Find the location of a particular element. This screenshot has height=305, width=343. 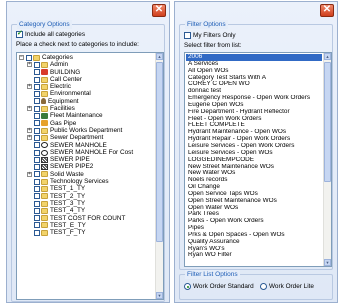

filter-list-item: Quality Assurance is located at coordinates (254, 242).